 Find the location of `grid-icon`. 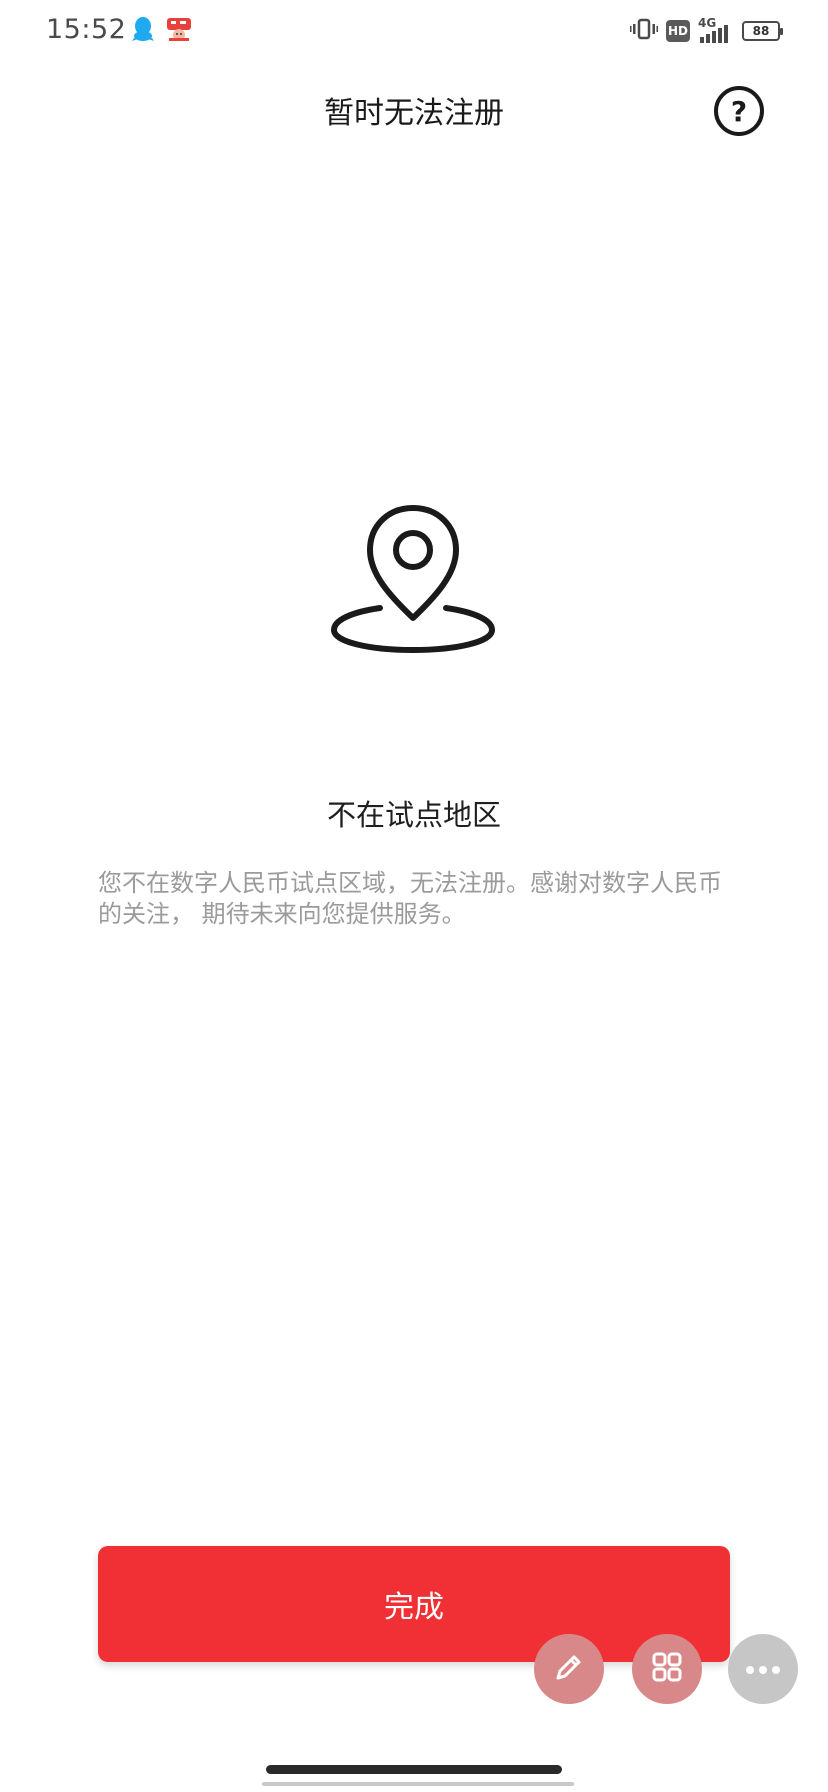

grid-icon is located at coordinates (667, 1669).